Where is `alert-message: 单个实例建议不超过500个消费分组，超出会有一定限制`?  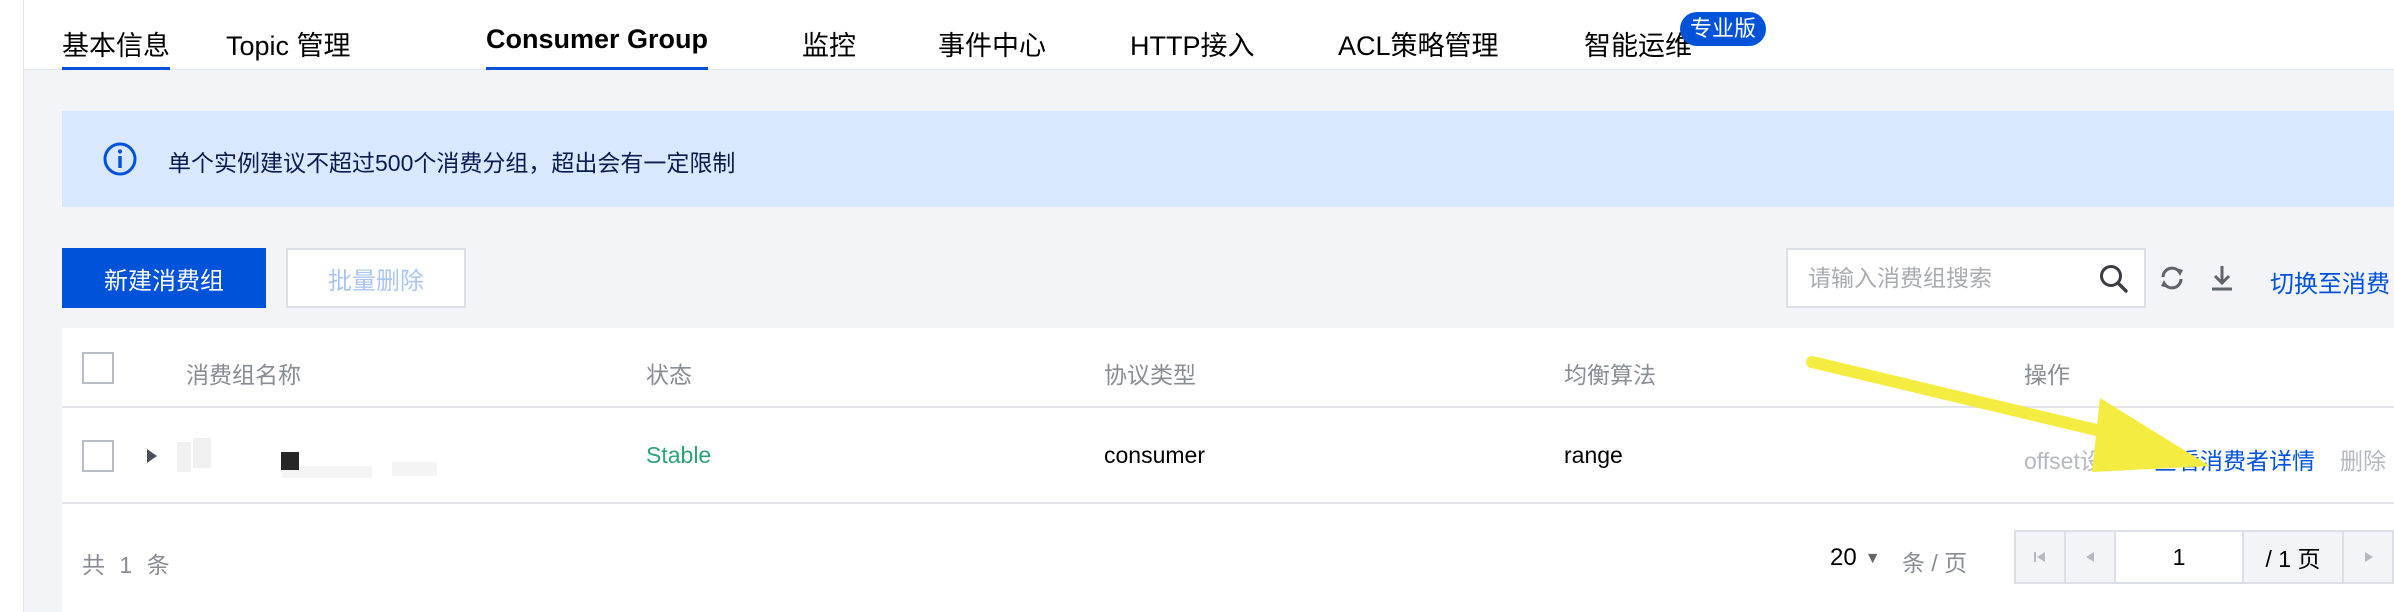
alert-message: 单个实例建议不超过500个消费分组，超出会有一定限制 is located at coordinates (452, 163).